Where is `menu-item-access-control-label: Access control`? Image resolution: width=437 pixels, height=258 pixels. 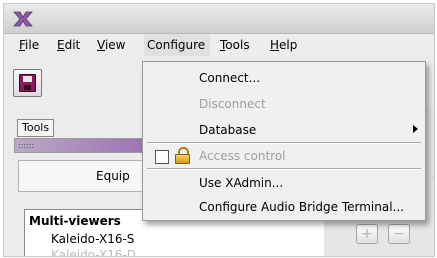
menu-item-access-control-label: Access control is located at coordinates (242, 156).